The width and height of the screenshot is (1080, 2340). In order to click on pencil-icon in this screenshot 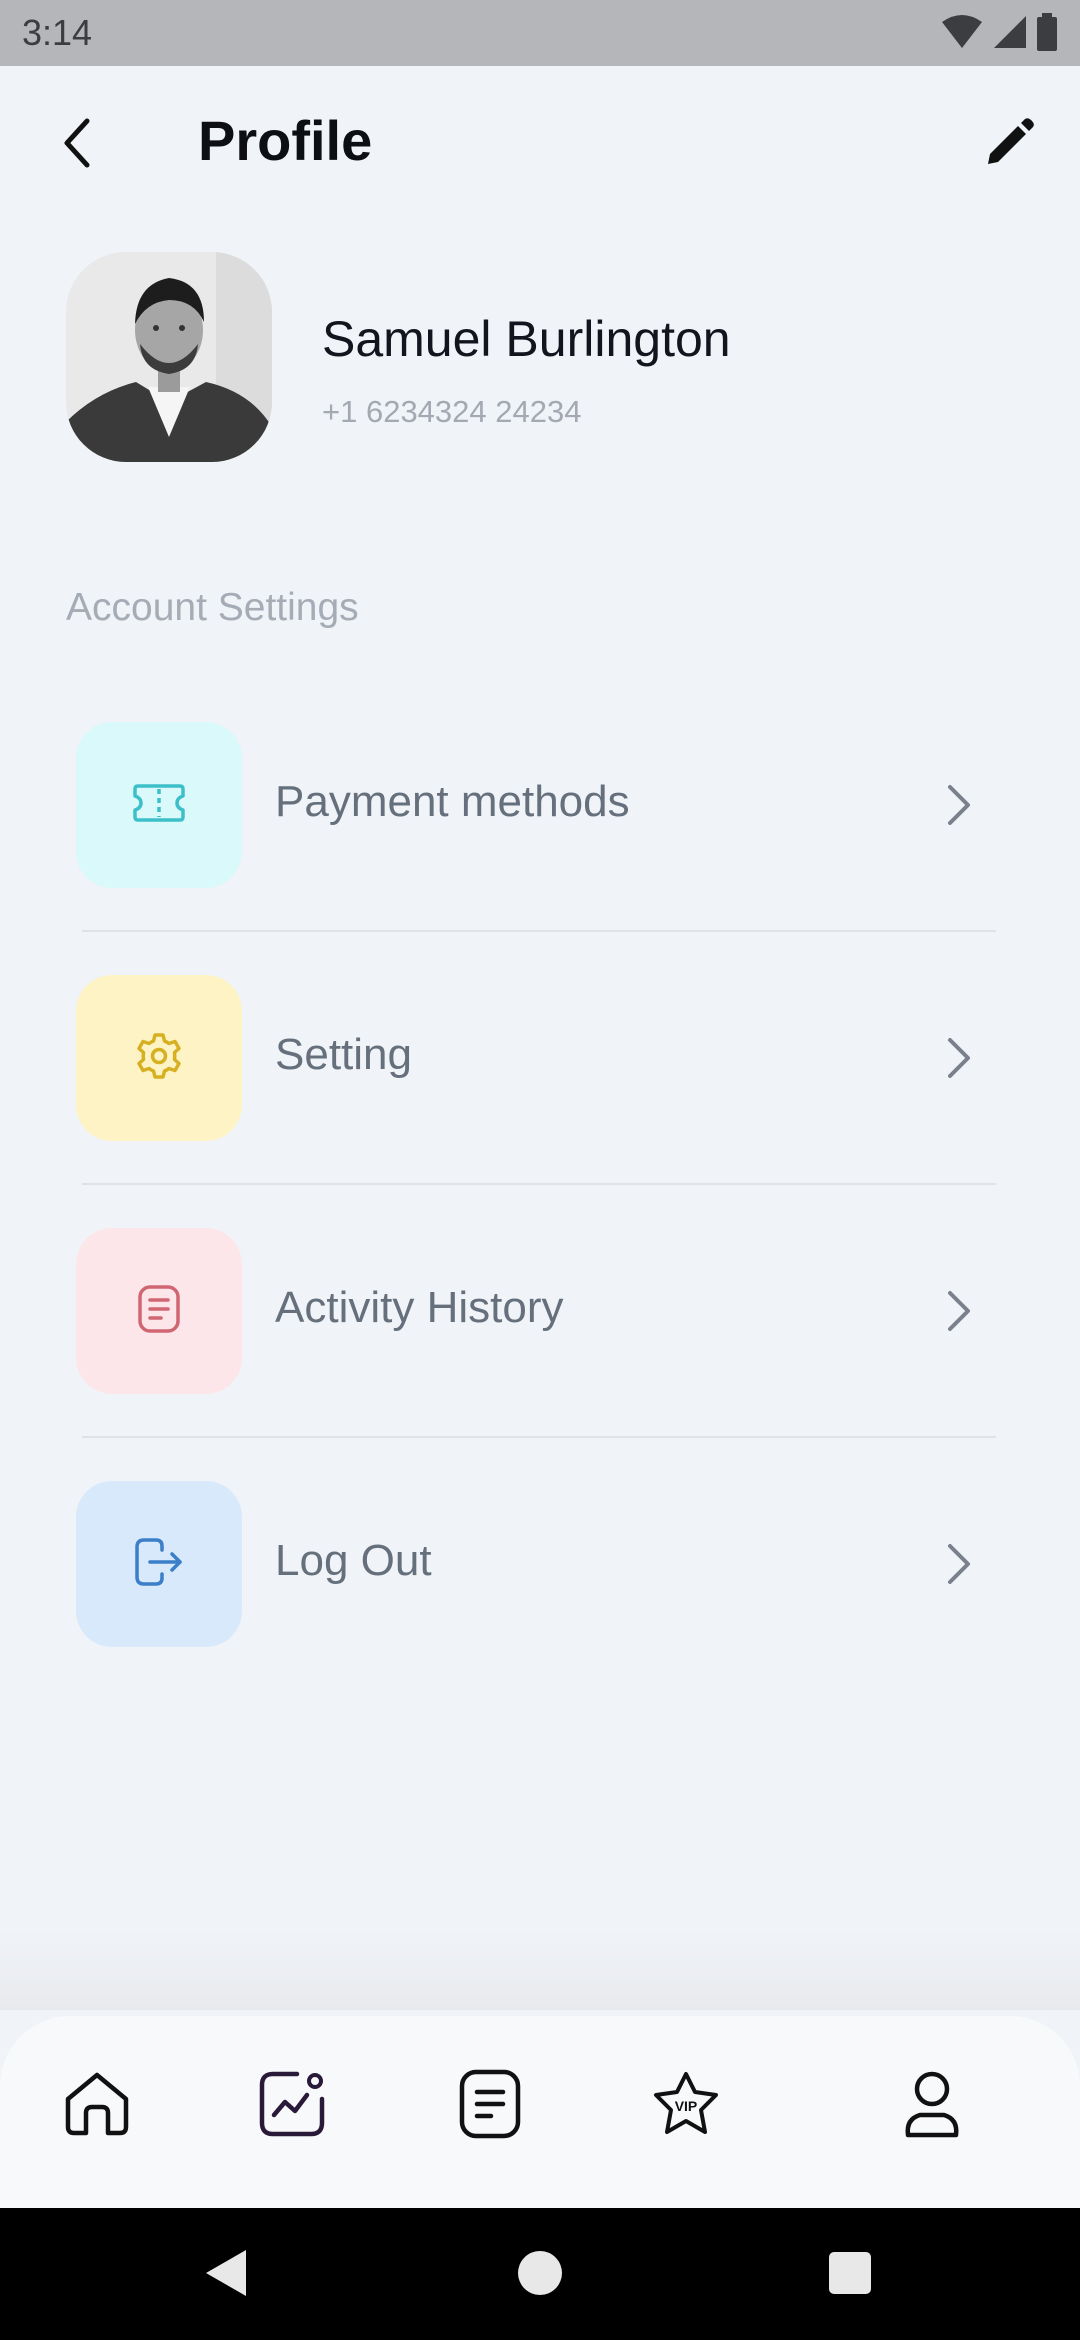, I will do `click(1008, 146)`.